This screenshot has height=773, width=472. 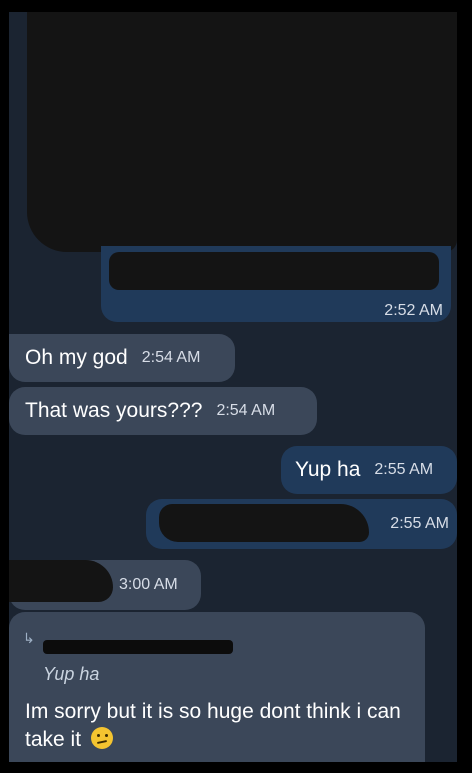 I want to click on confused-face-icon, so click(x=101, y=738).